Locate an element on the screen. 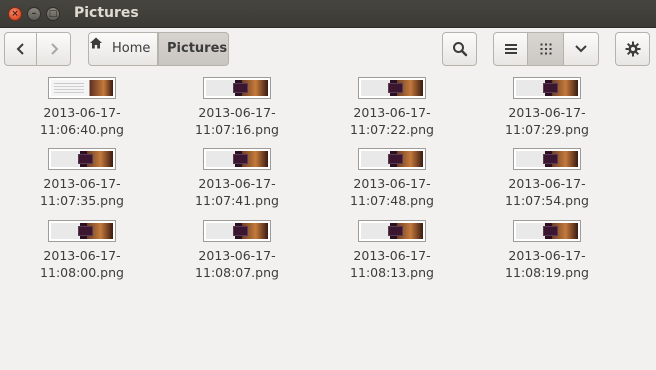  minimize-window-button: – is located at coordinates (34, 14).